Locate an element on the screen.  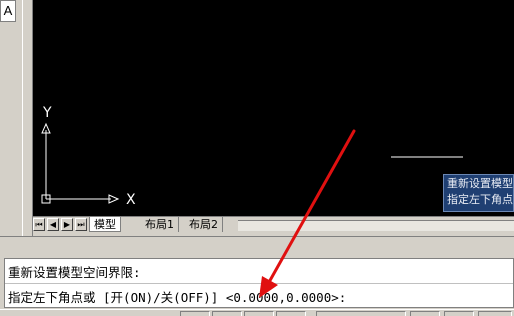
first-tab-button: ⏮ is located at coordinates (39, 224).